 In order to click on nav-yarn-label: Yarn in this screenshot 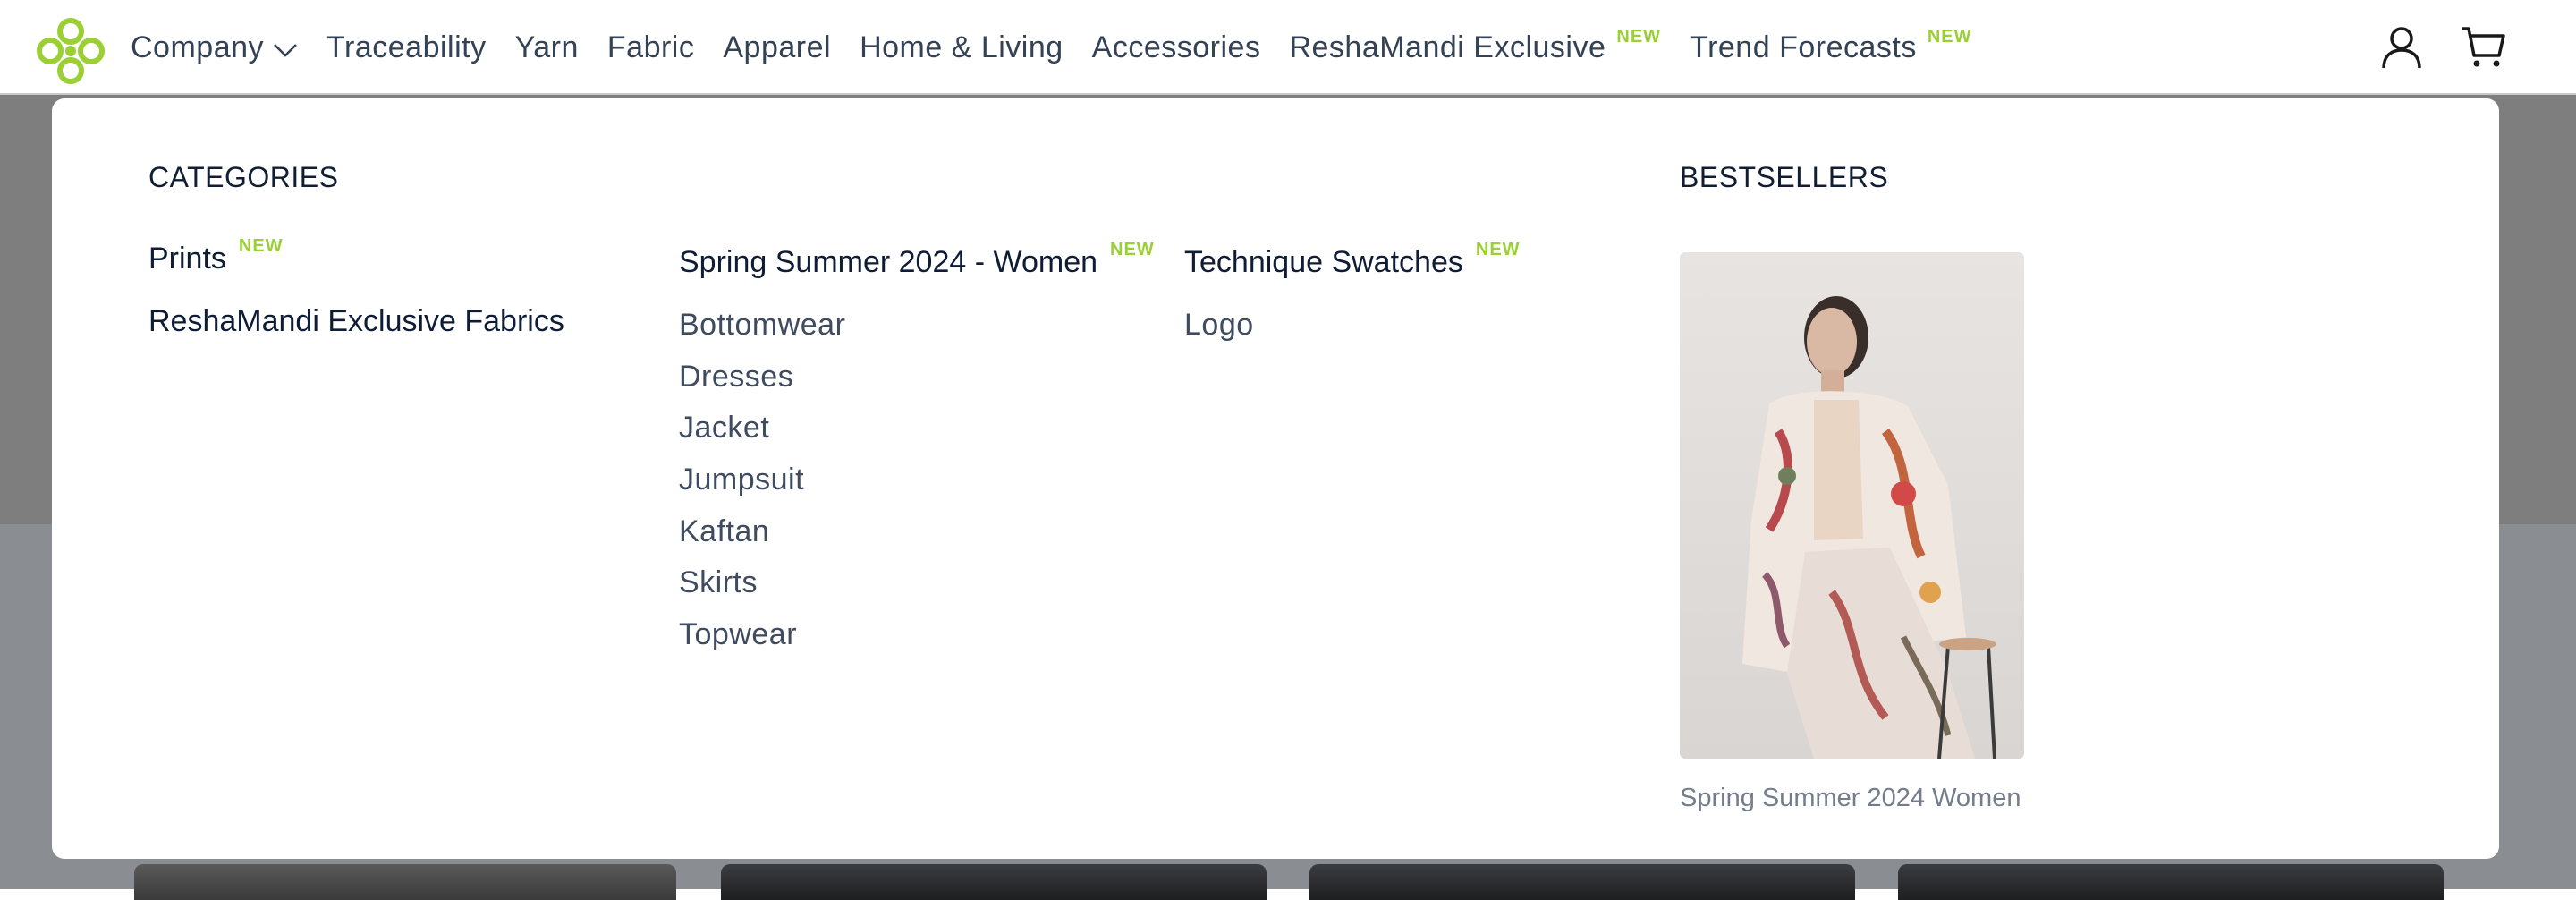, I will do `click(546, 47)`.